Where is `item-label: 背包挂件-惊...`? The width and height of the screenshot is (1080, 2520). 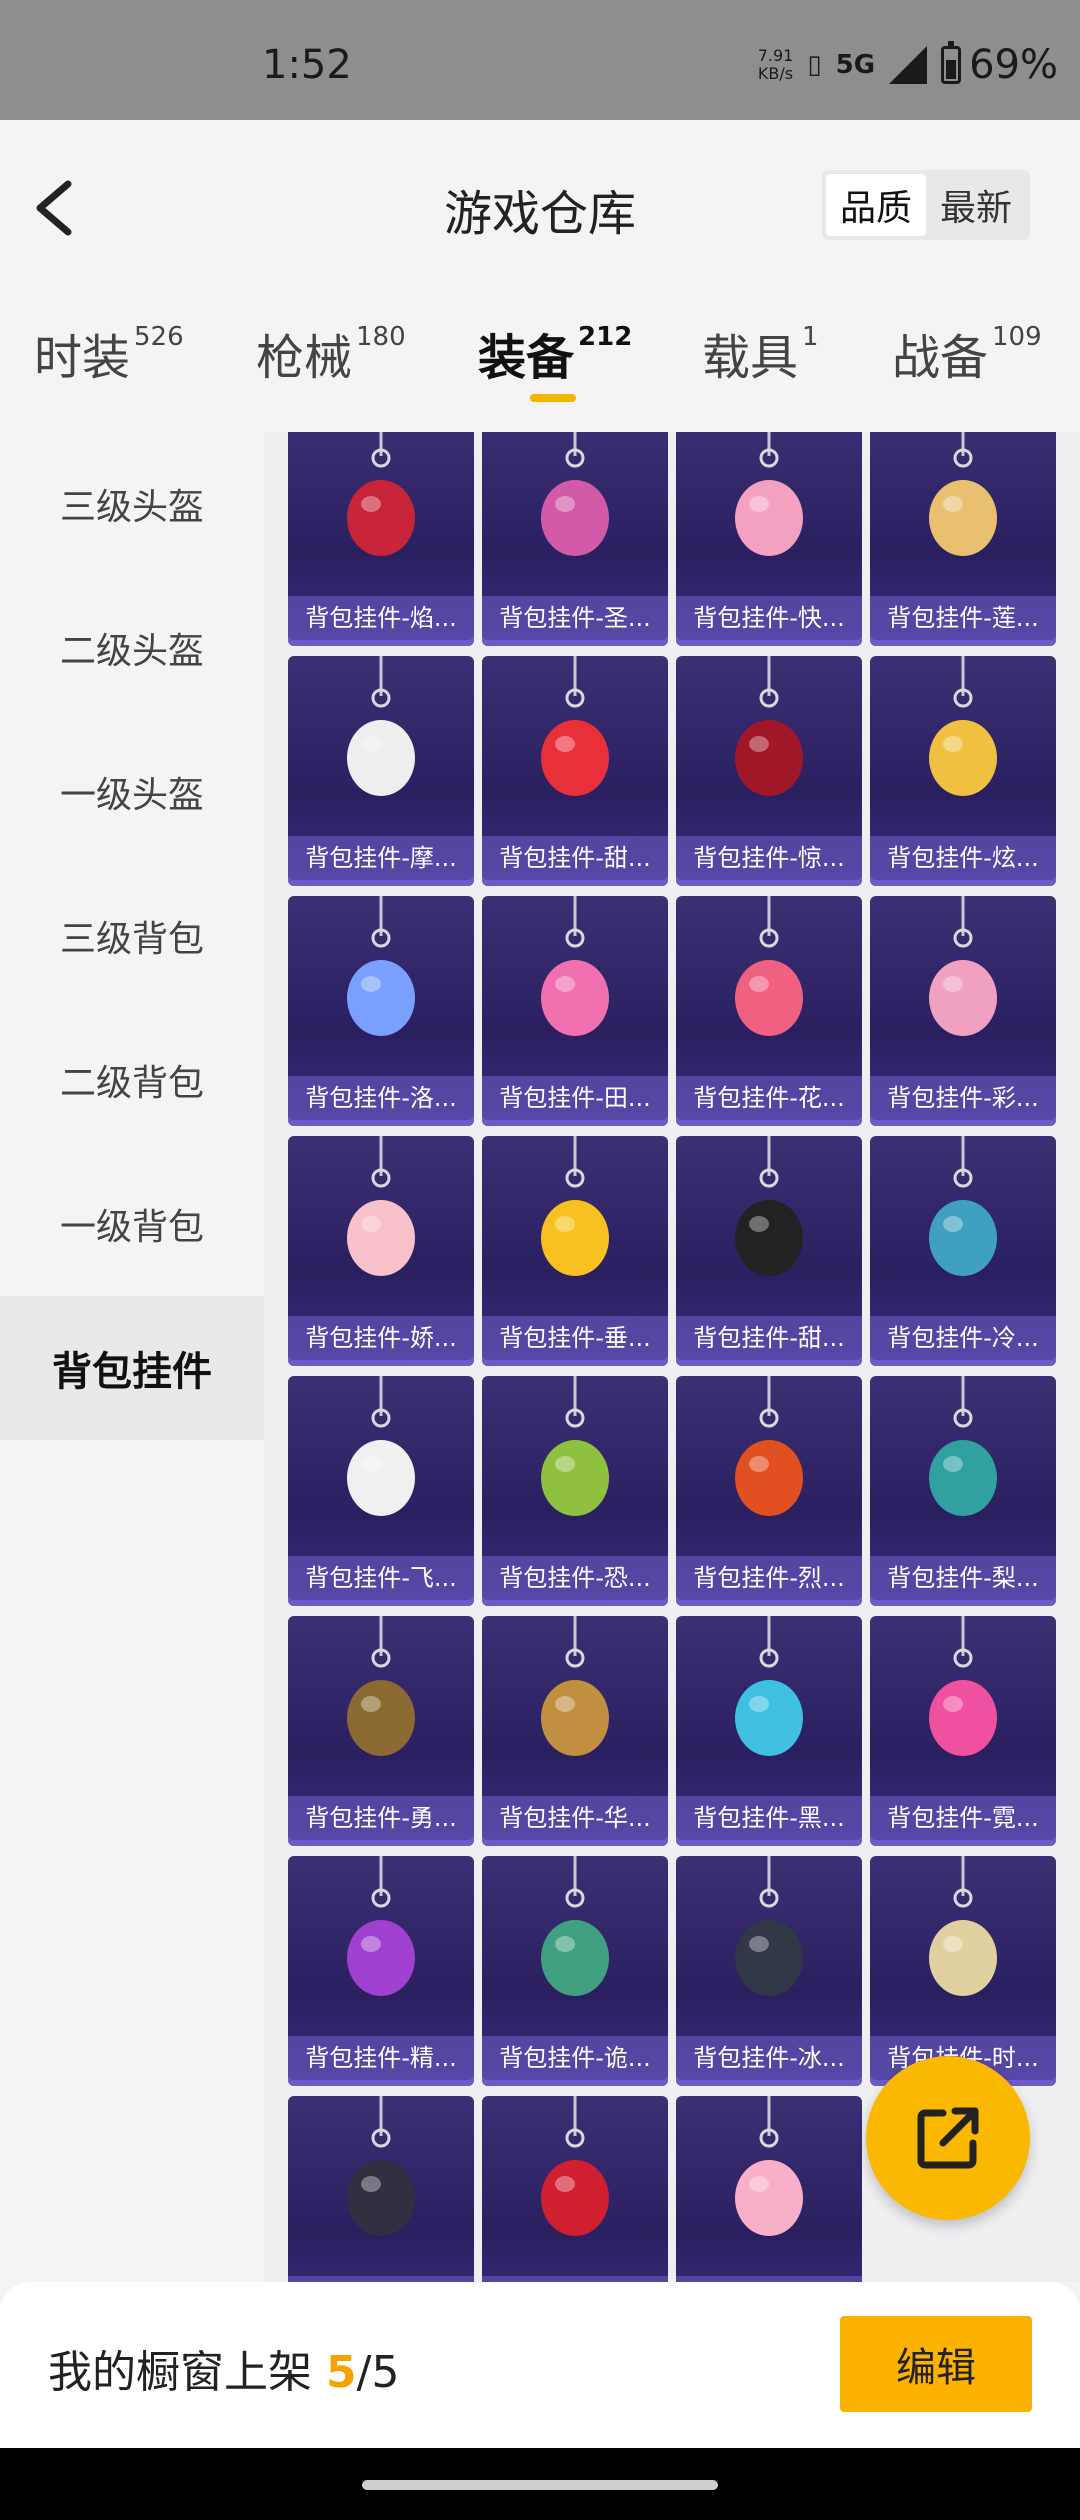 item-label: 背包挂件-惊... is located at coordinates (769, 858).